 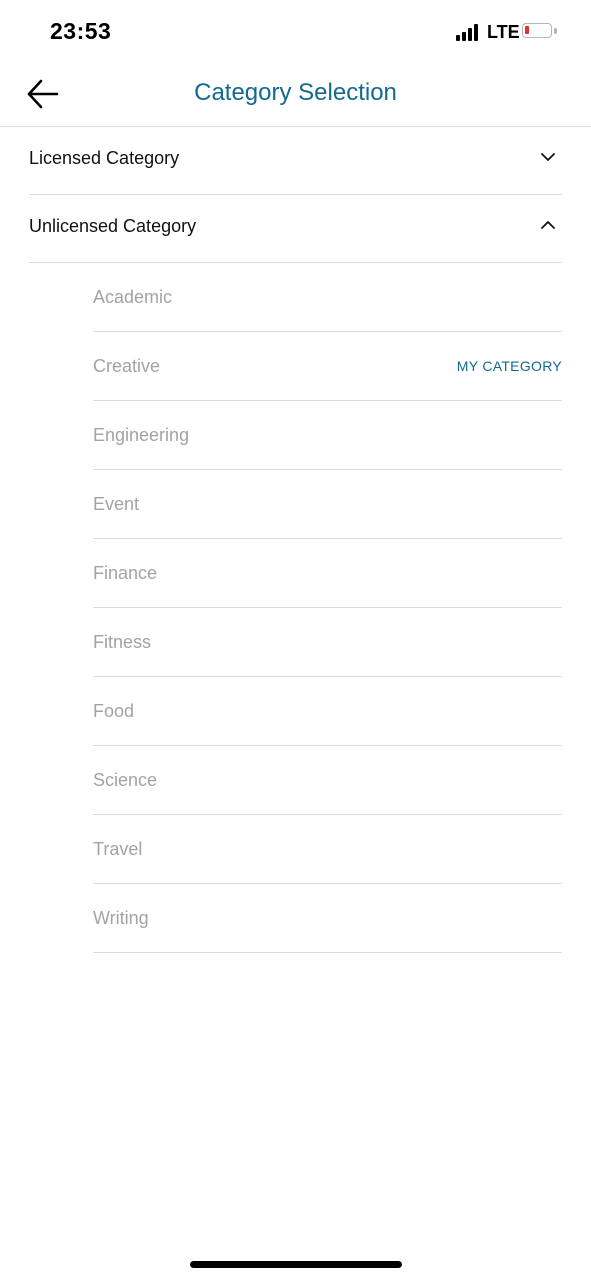 I want to click on category-item-writing: Writing, so click(x=327, y=918).